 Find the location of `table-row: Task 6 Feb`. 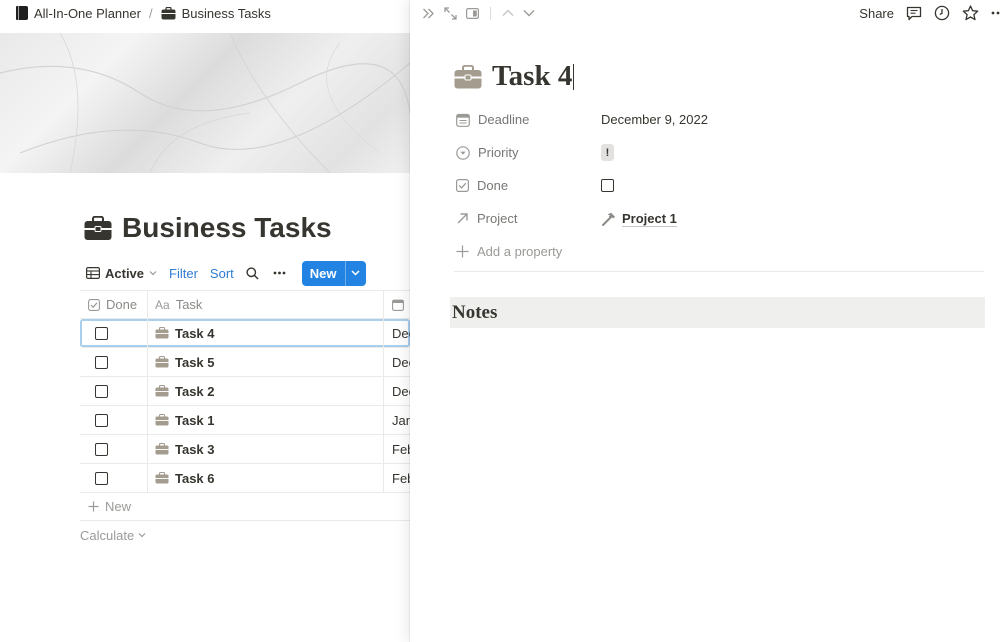

table-row: Task 6 Feb is located at coordinates (245, 478).